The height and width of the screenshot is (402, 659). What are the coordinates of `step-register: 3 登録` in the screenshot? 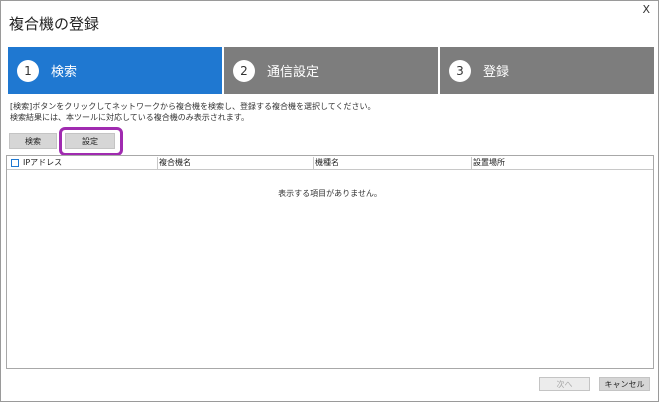 It's located at (547, 70).